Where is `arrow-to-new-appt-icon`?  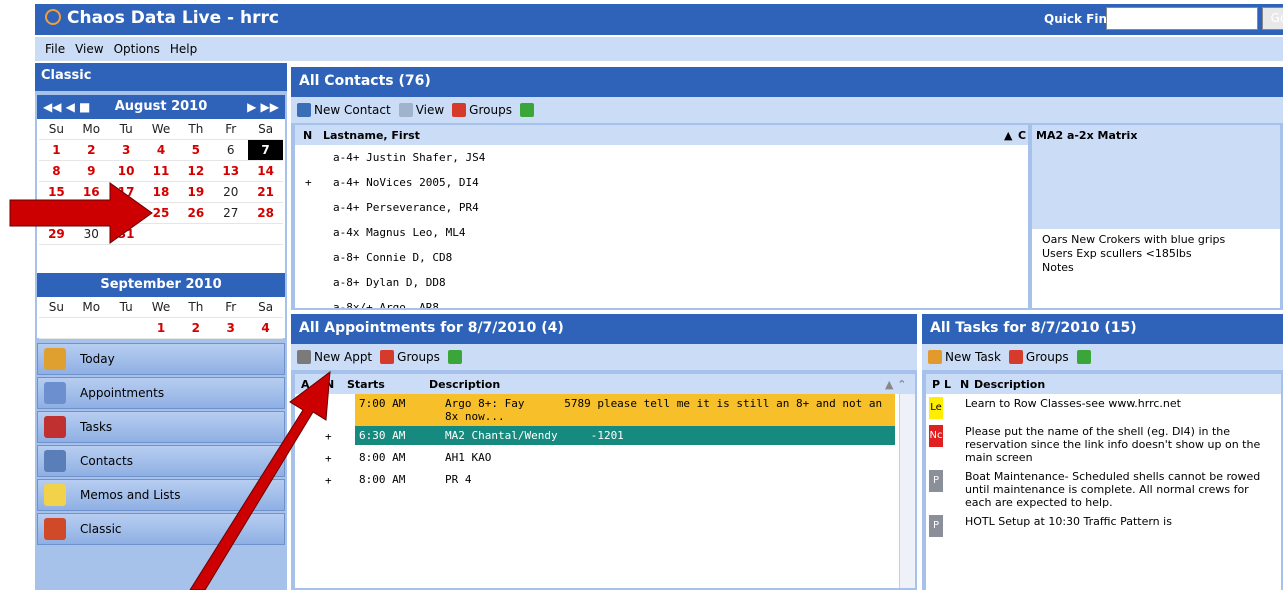
arrow-to-new-appt-icon is located at coordinates (260, 480).